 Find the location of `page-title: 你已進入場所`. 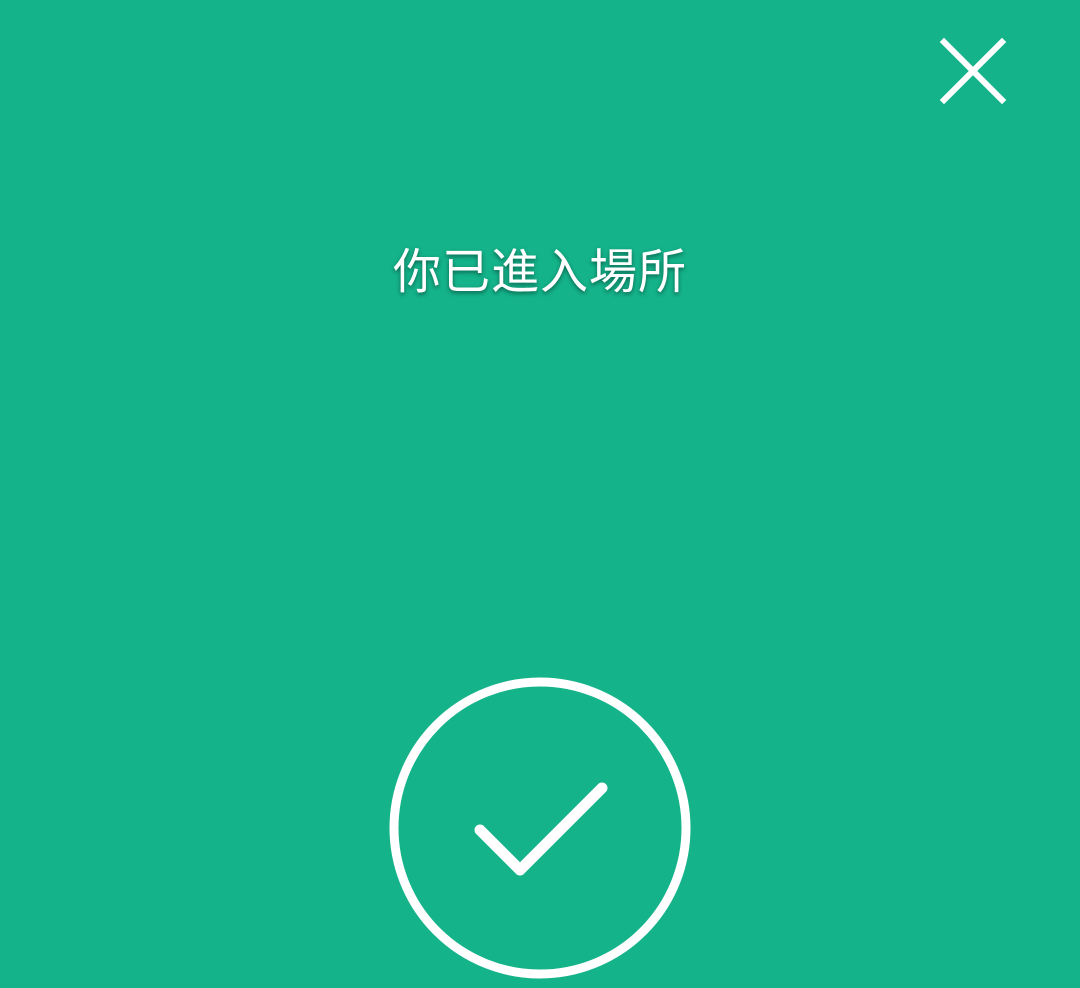

page-title: 你已進入場所 is located at coordinates (539, 272).